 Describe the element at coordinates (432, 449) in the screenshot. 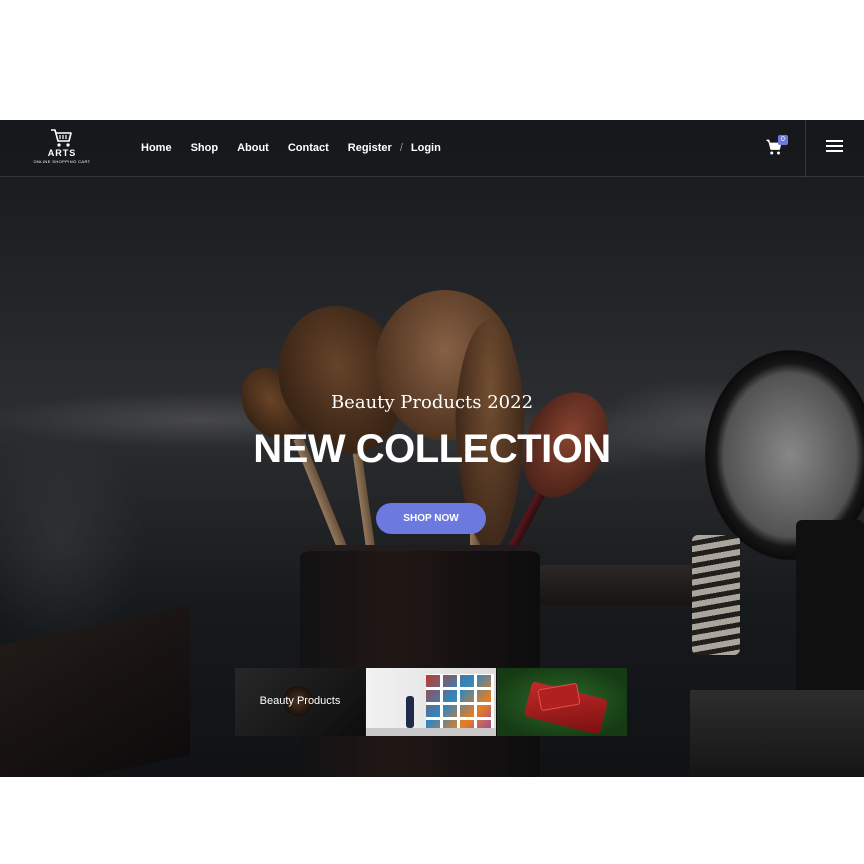

I see `hero-headline: NEW COLLECTION` at that location.